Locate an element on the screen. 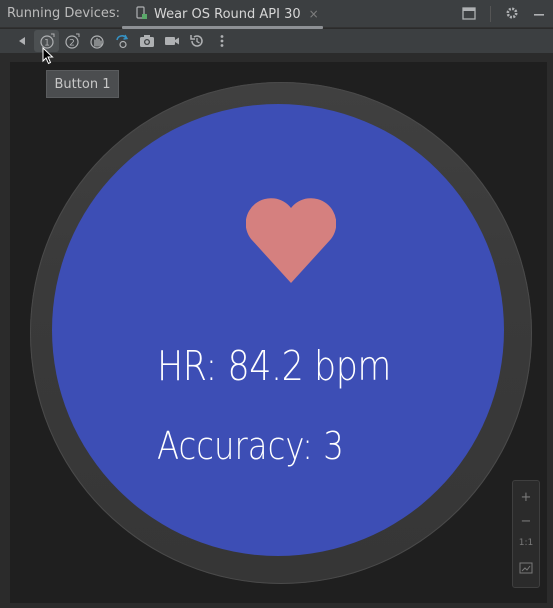 This screenshot has height=608, width=553. more-options-button is located at coordinates (221, 41).